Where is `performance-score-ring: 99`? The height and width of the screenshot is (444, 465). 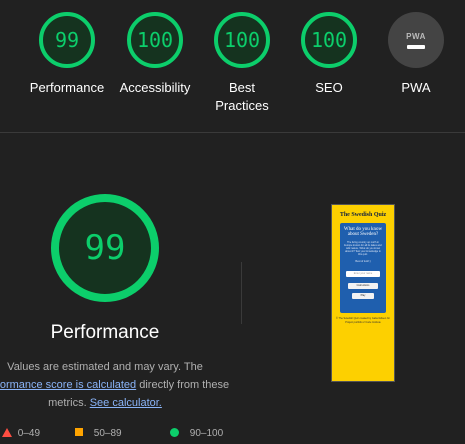 performance-score-ring: 99 is located at coordinates (67, 40).